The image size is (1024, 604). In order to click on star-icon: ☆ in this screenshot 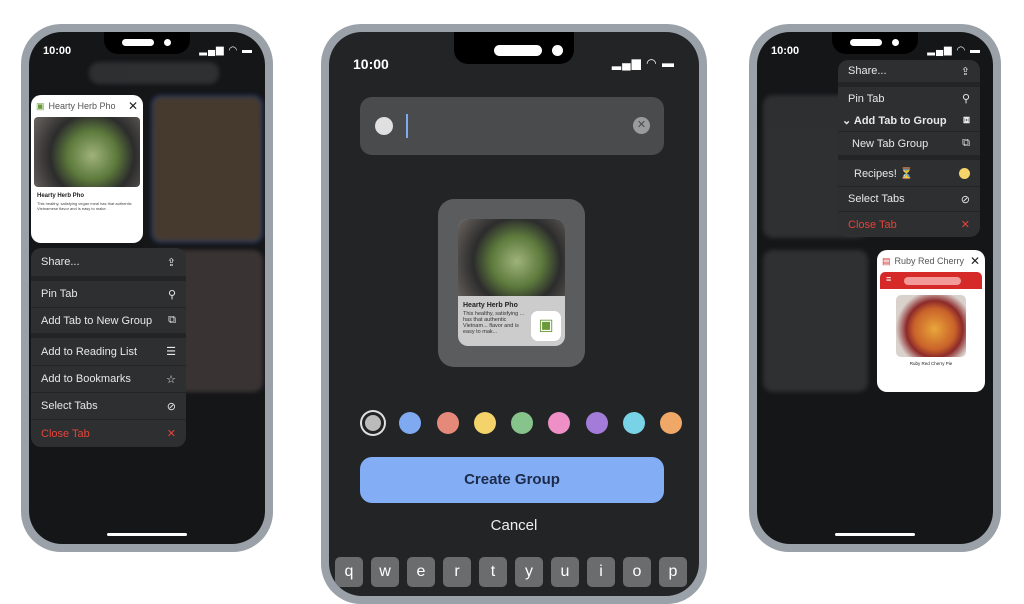, I will do `click(171, 379)`.